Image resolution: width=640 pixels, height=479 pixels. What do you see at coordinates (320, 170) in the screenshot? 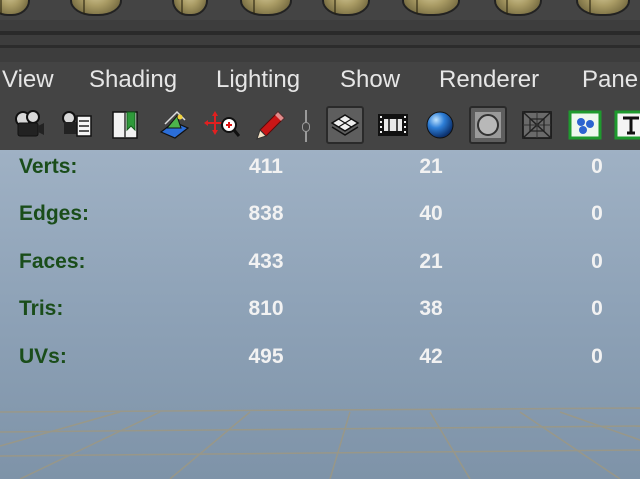
I see `hud-row-verts: Verts: 411 21 0` at bounding box center [320, 170].